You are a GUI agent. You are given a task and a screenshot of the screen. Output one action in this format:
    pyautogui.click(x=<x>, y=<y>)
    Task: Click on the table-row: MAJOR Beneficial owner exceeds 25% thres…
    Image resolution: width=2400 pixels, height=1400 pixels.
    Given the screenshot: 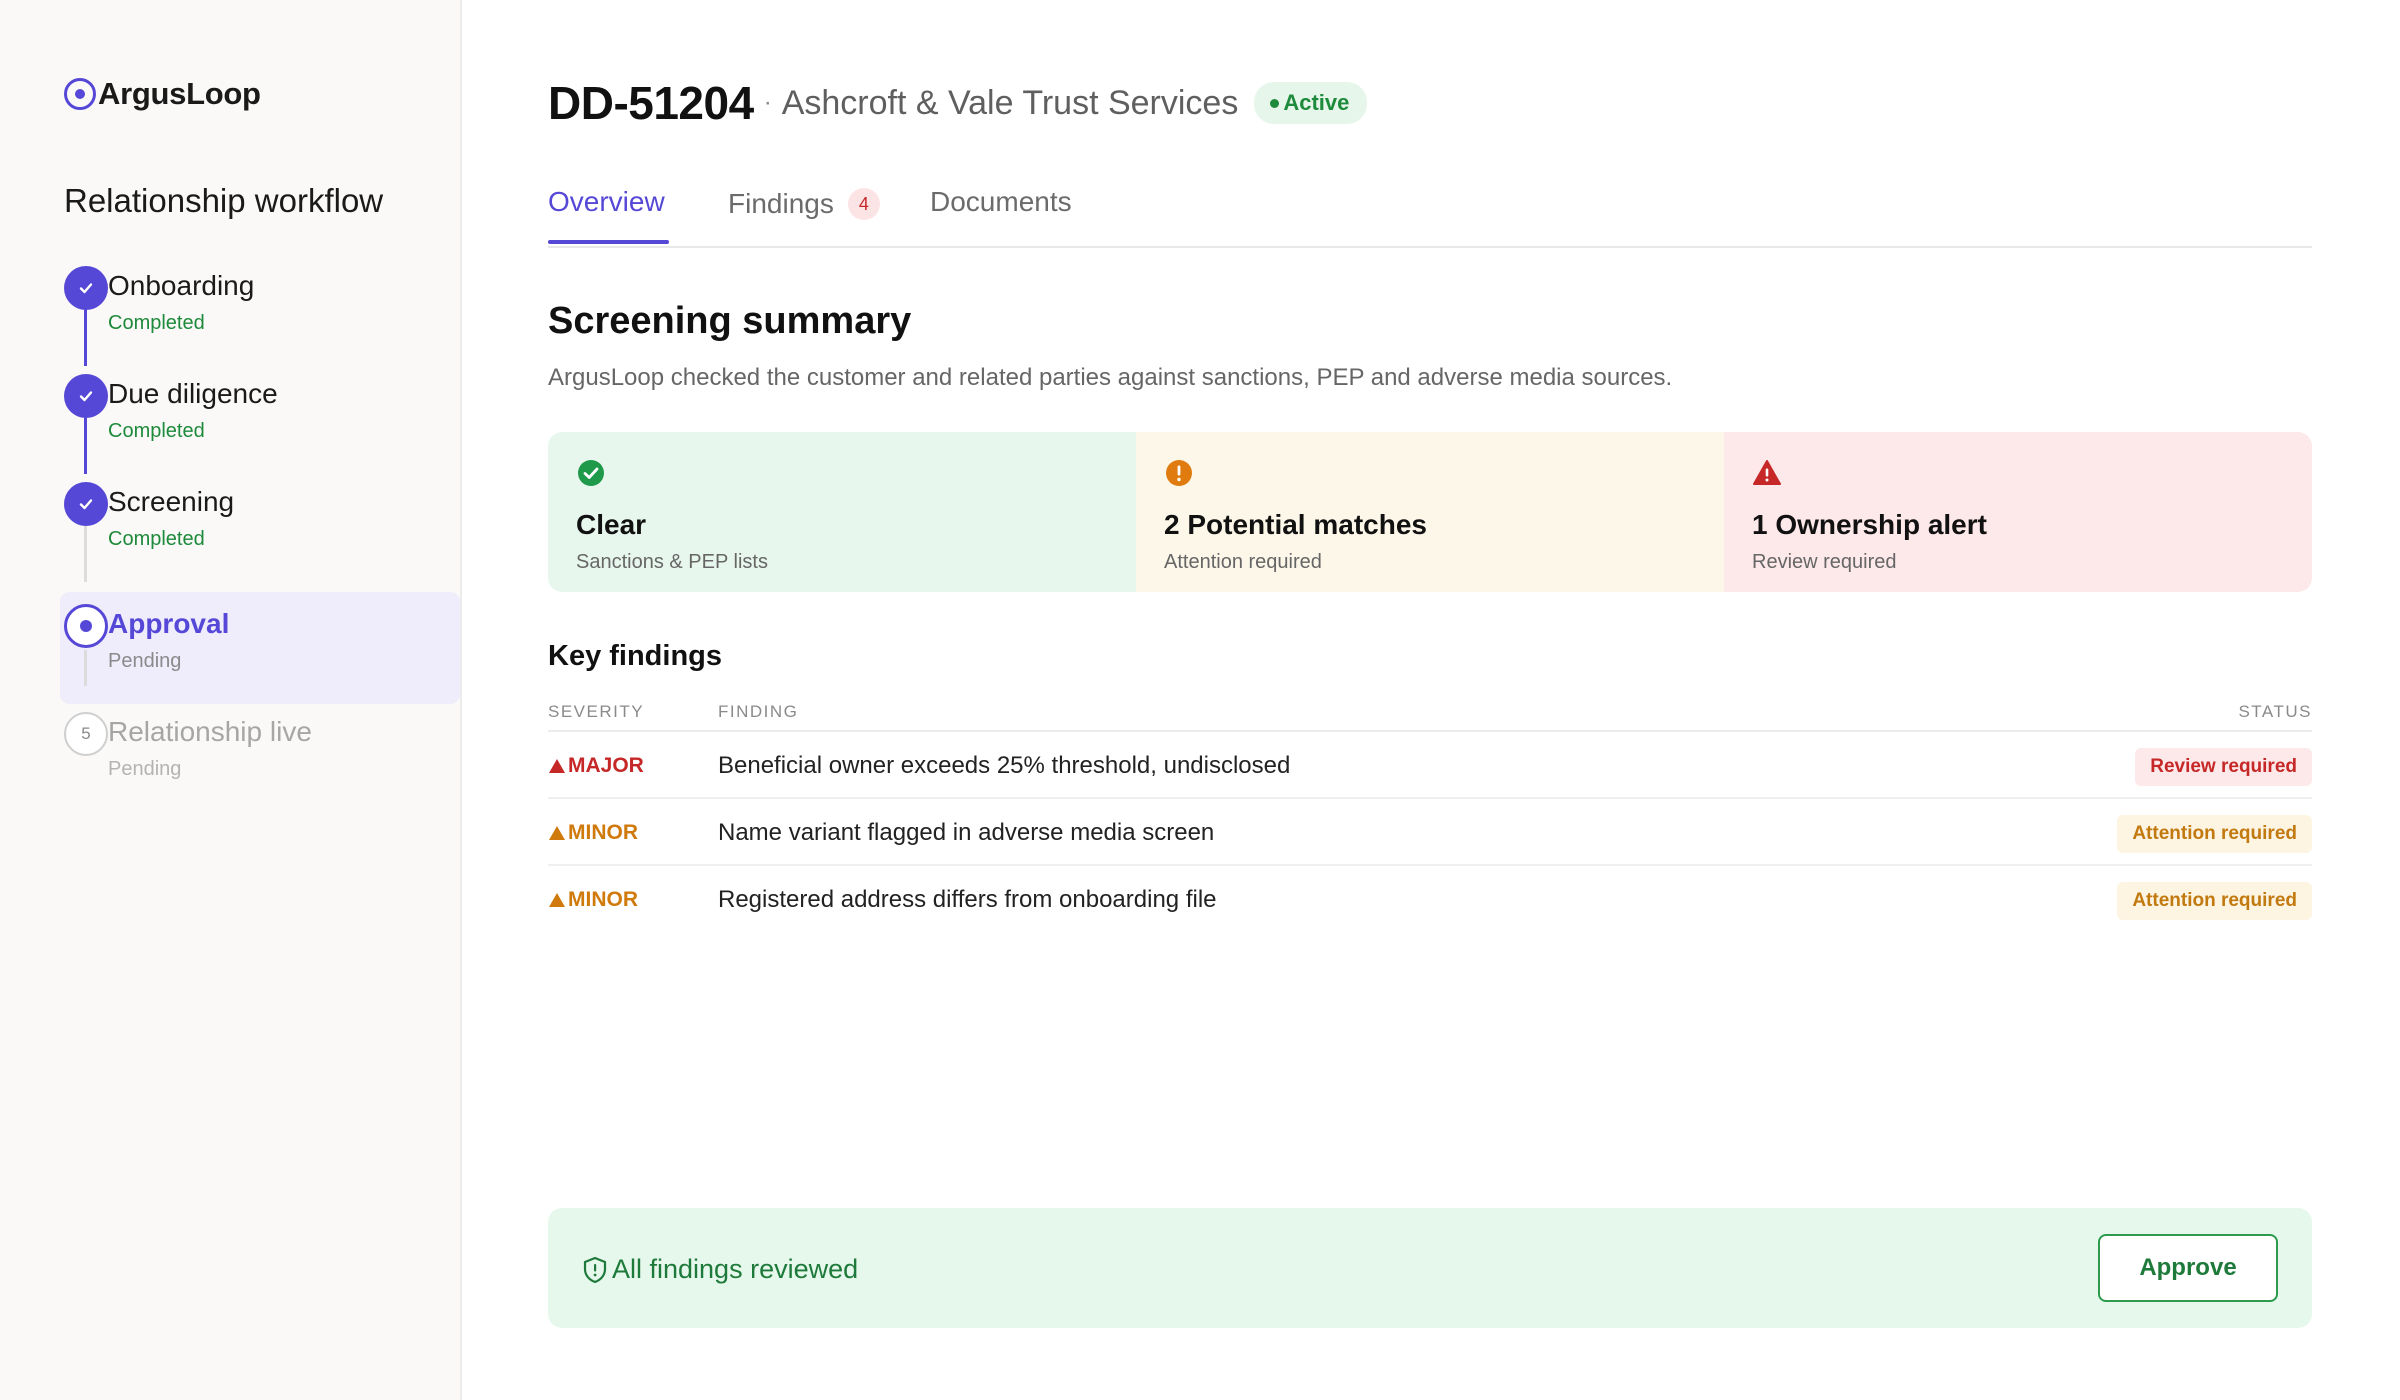 What is the action you would take?
    pyautogui.click(x=1430, y=765)
    